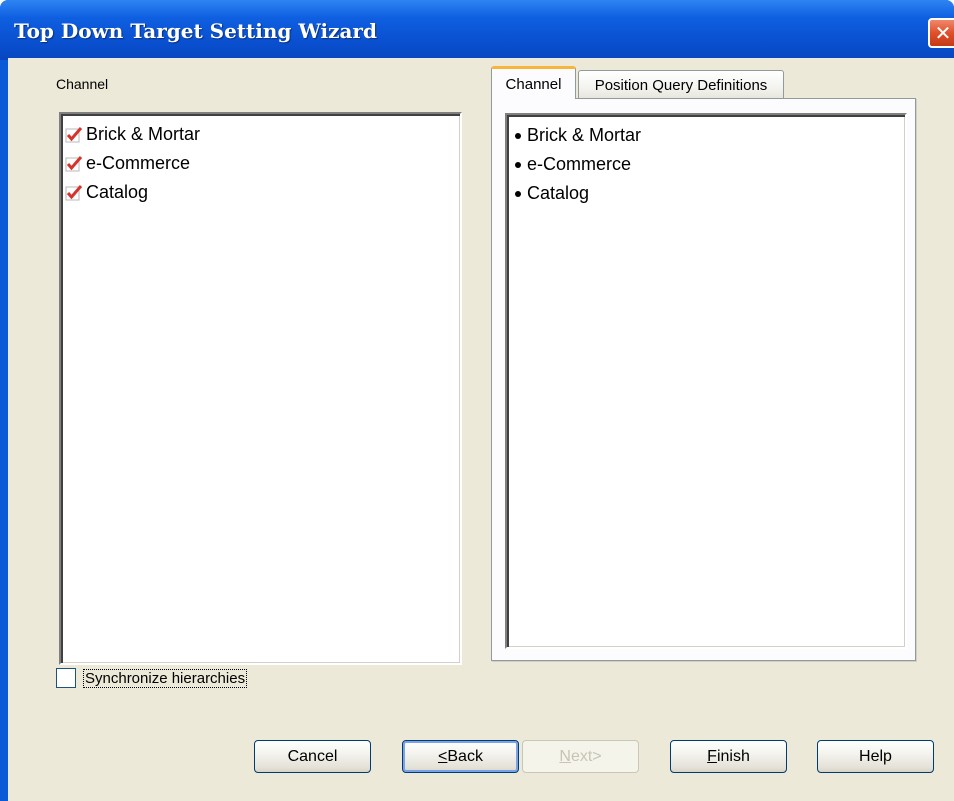  Describe the element at coordinates (82, 84) in the screenshot. I see `channel-group-label: Channel` at that location.